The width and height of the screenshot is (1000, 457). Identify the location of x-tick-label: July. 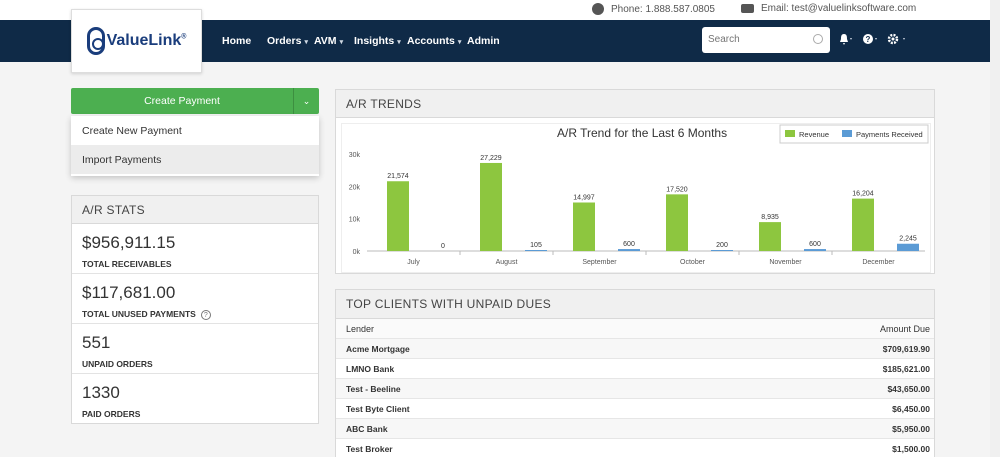
(413, 262).